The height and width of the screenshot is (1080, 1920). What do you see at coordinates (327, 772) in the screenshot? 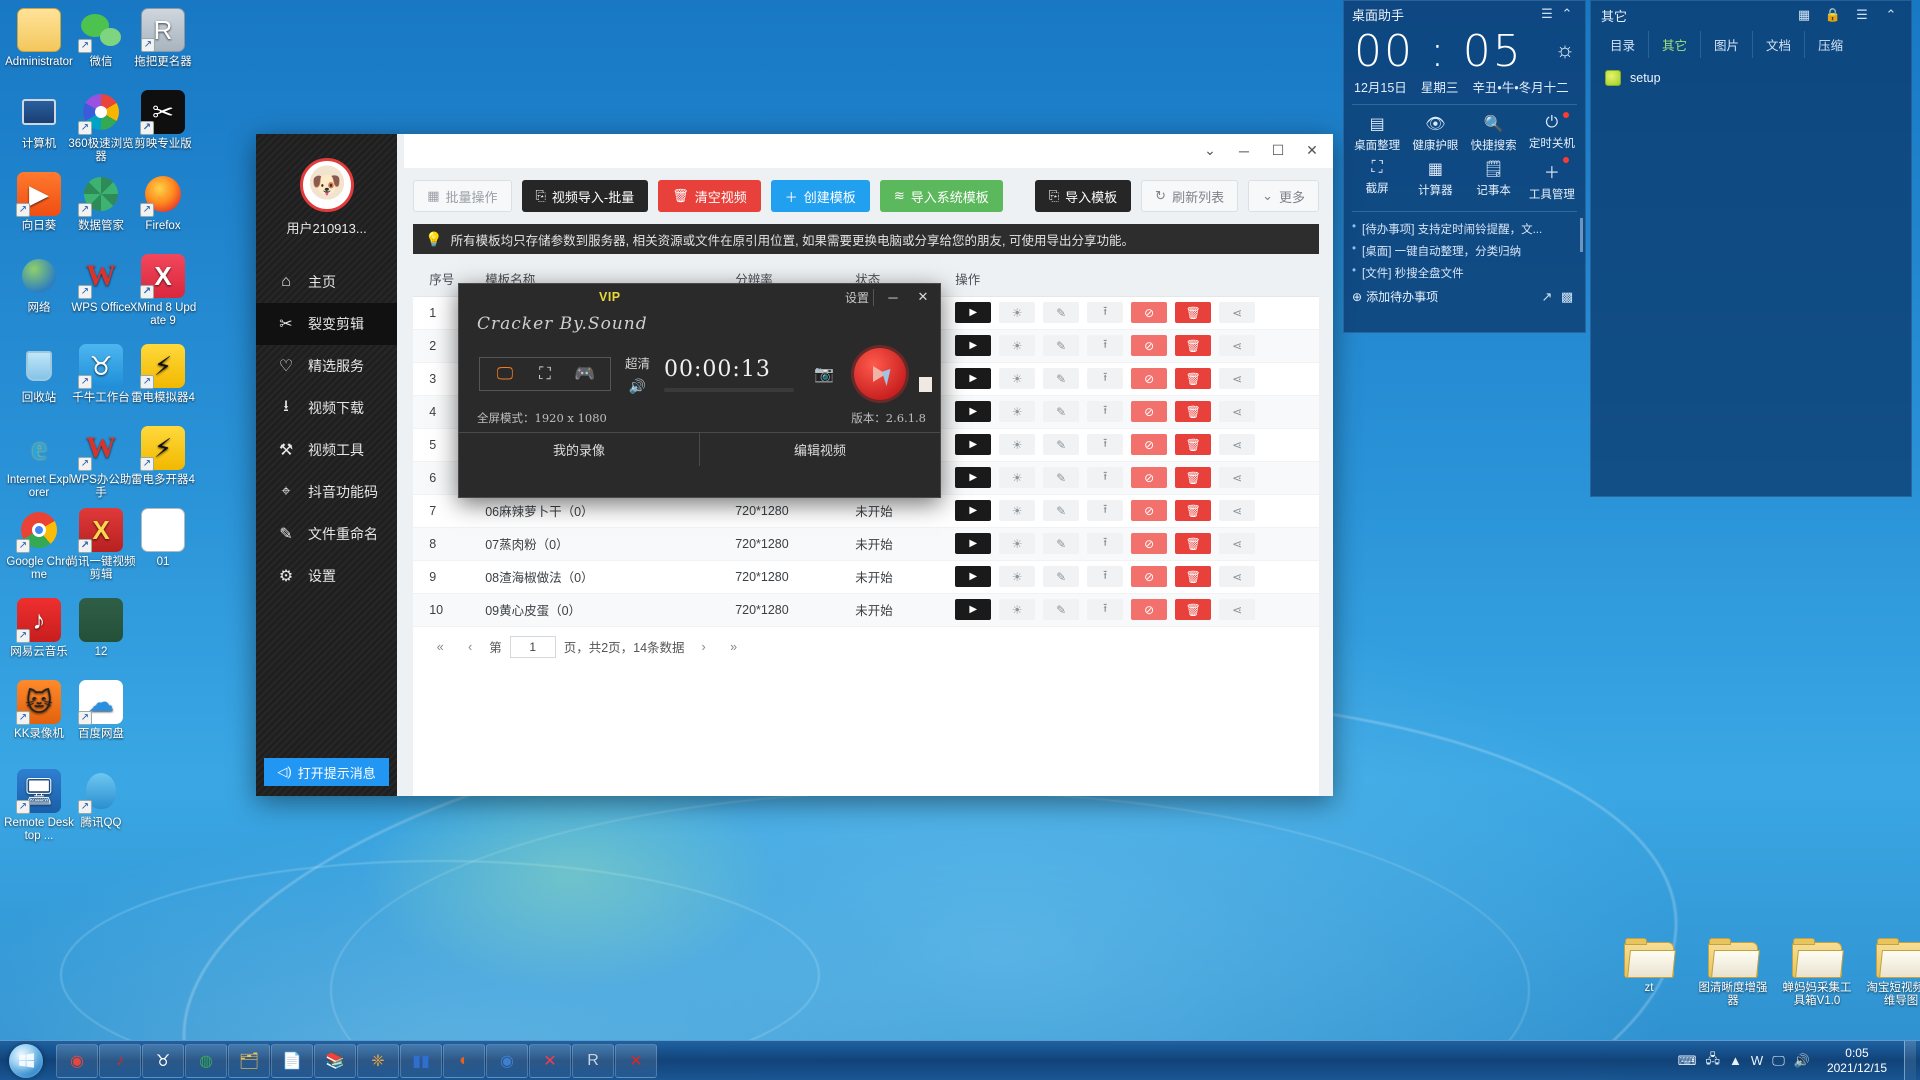
I see `open-tips-button: ◁) 打开提示消息` at bounding box center [327, 772].